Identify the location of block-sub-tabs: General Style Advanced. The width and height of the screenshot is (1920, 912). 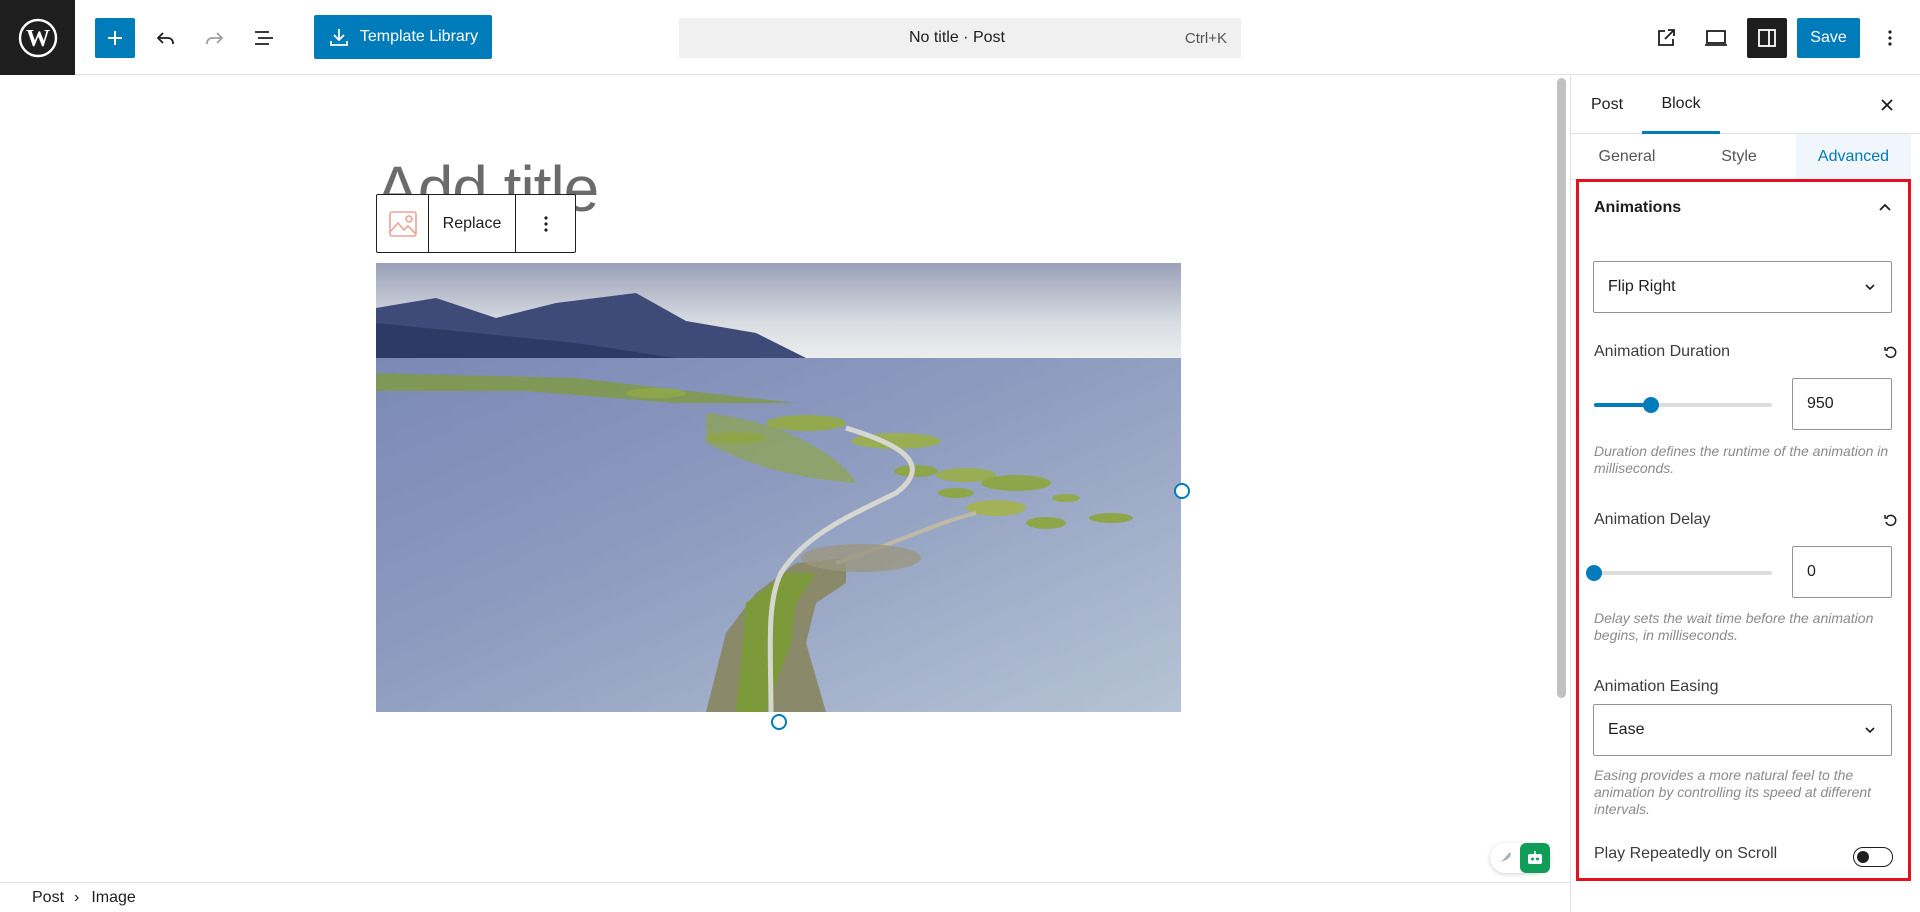
(1741, 157).